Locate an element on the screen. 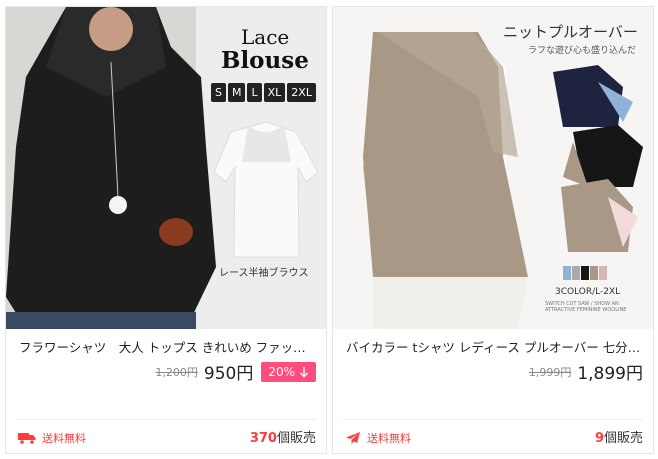  size-chip: L is located at coordinates (254, 92).